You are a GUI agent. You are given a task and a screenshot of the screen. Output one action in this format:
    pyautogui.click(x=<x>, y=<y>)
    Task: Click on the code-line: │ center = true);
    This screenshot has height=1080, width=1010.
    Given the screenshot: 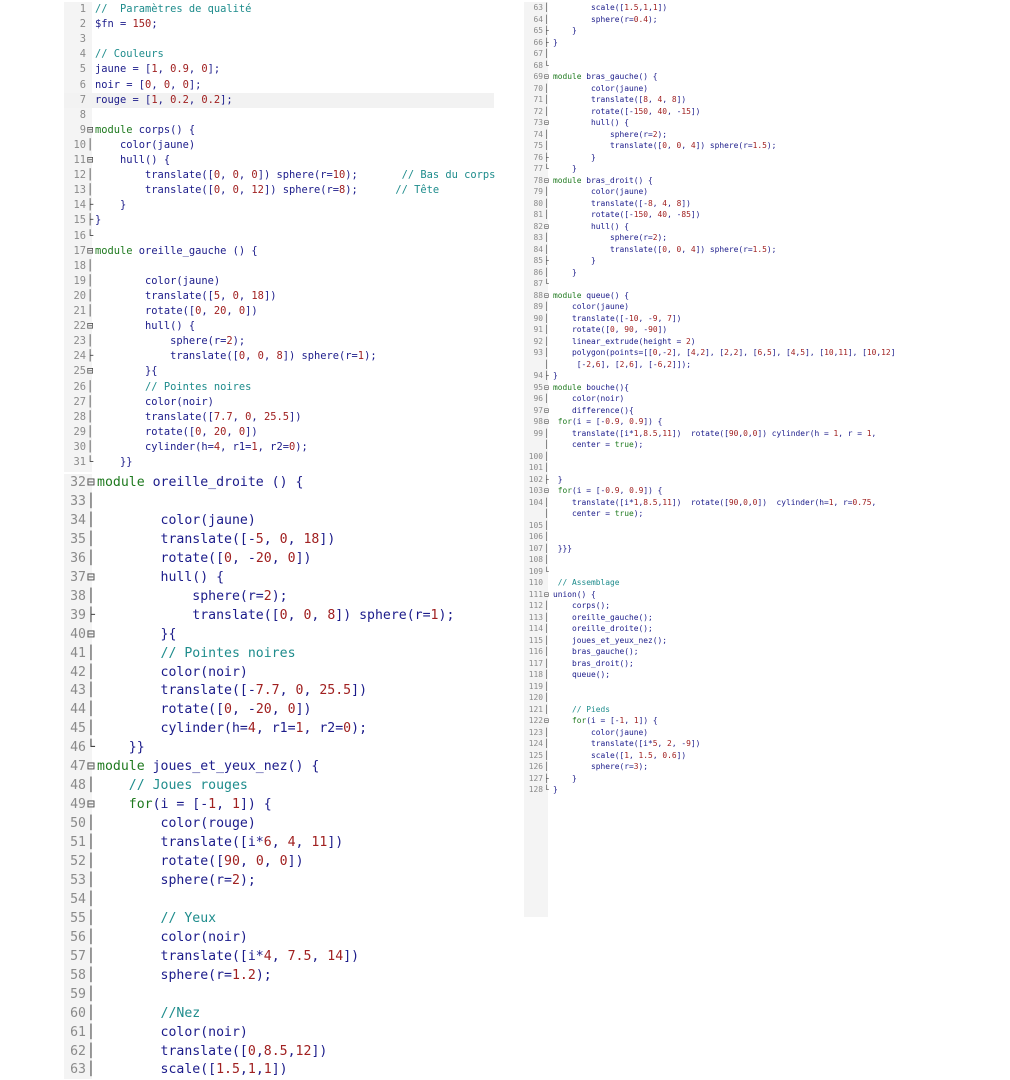 What is the action you would take?
    pyautogui.click(x=725, y=514)
    